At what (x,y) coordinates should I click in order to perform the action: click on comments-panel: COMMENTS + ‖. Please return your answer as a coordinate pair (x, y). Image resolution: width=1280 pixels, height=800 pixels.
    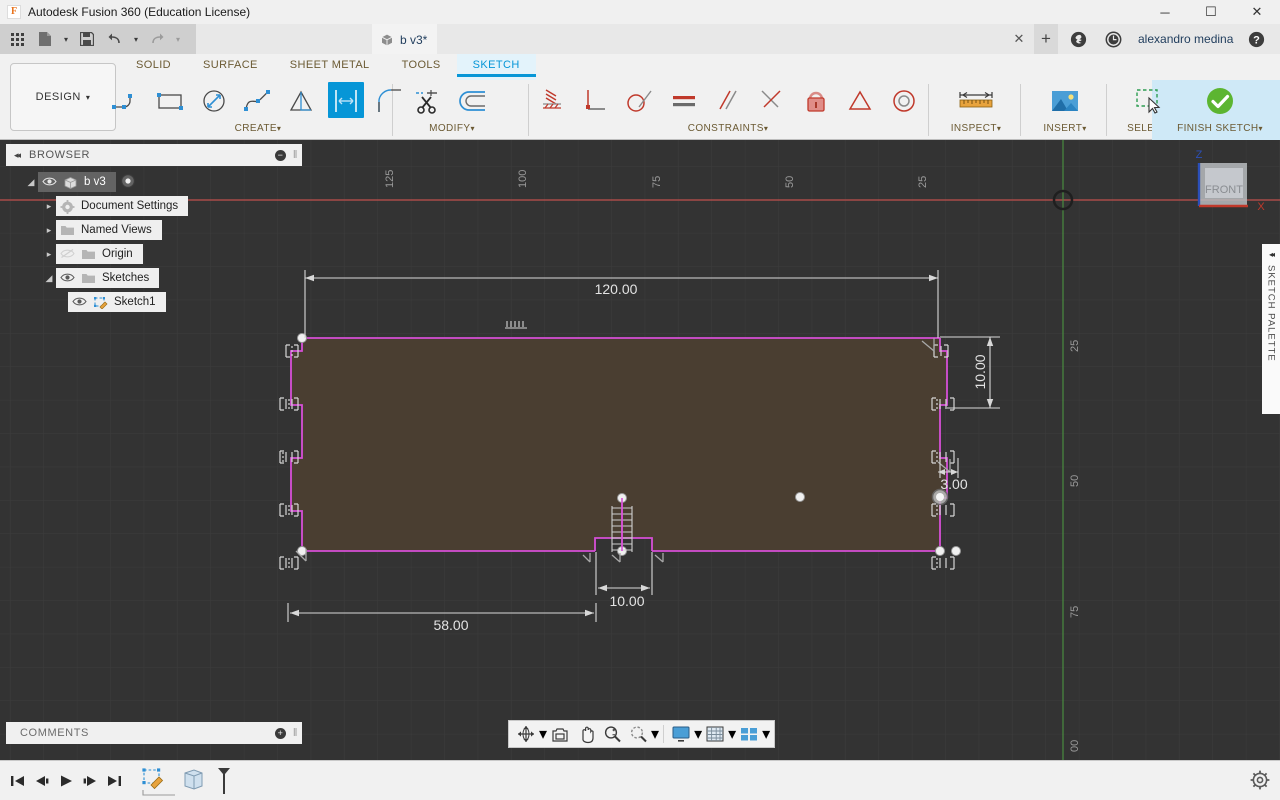
    Looking at the image, I should click on (154, 733).